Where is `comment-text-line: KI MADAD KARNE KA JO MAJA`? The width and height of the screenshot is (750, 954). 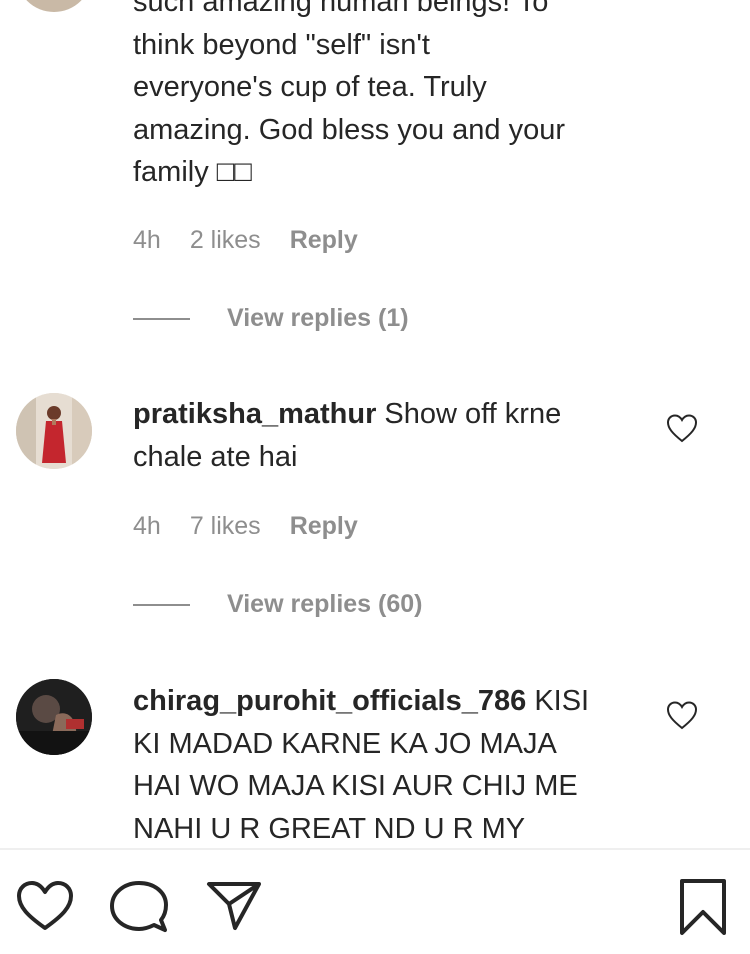 comment-text-line: KI MADAD KARNE KA JO MAJA is located at coordinates (345, 743).